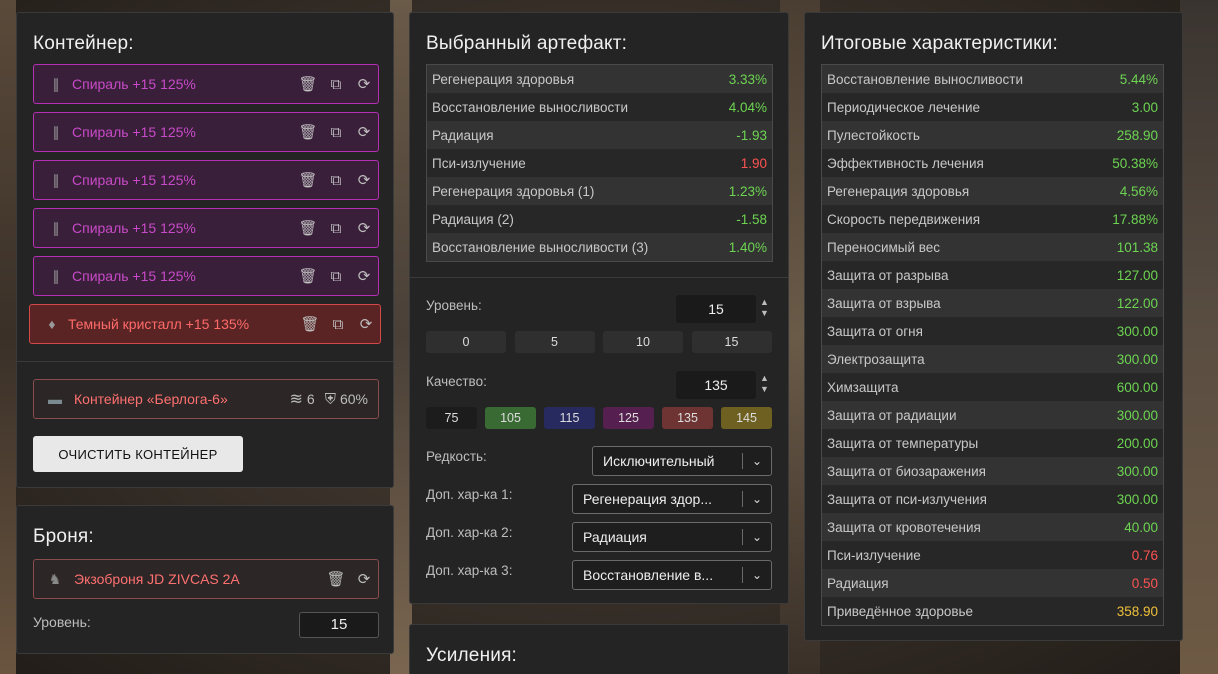  I want to click on container-icon: ▬, so click(55, 399).